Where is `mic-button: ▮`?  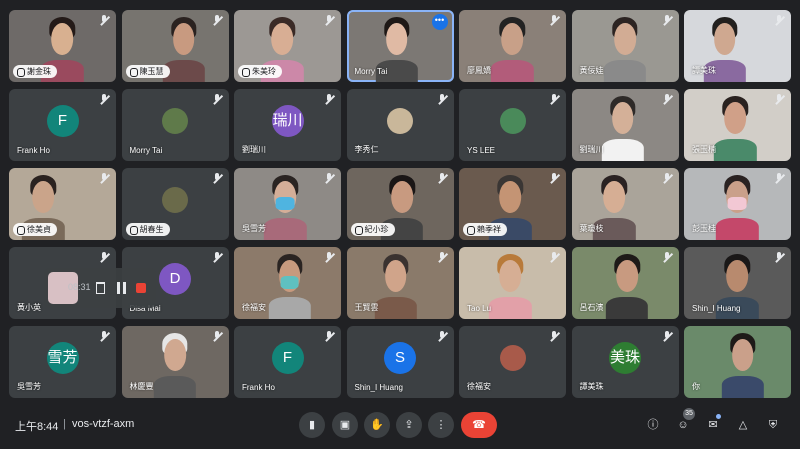
mic-button: ▮ is located at coordinates (312, 425).